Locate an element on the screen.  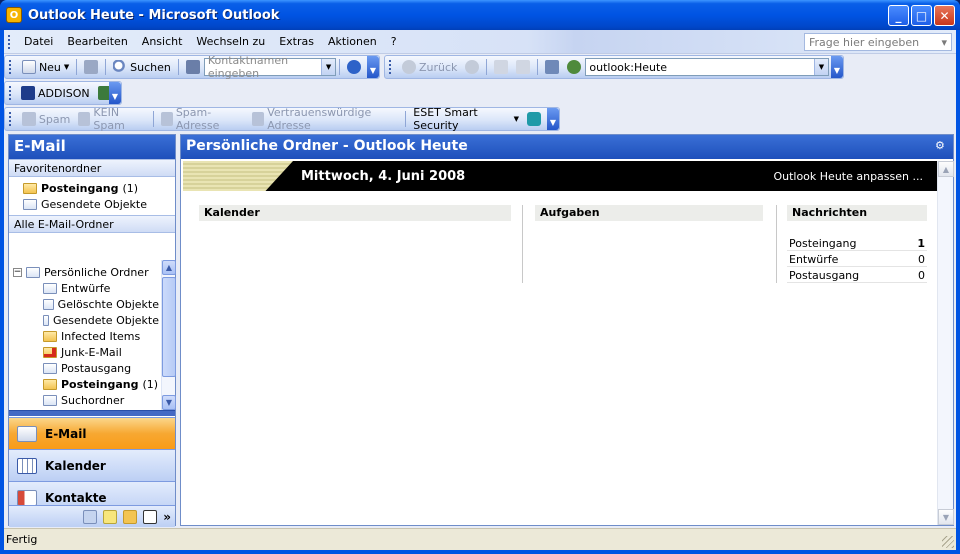
address-field: outlook:Heute ▼ is located at coordinates (707, 67).